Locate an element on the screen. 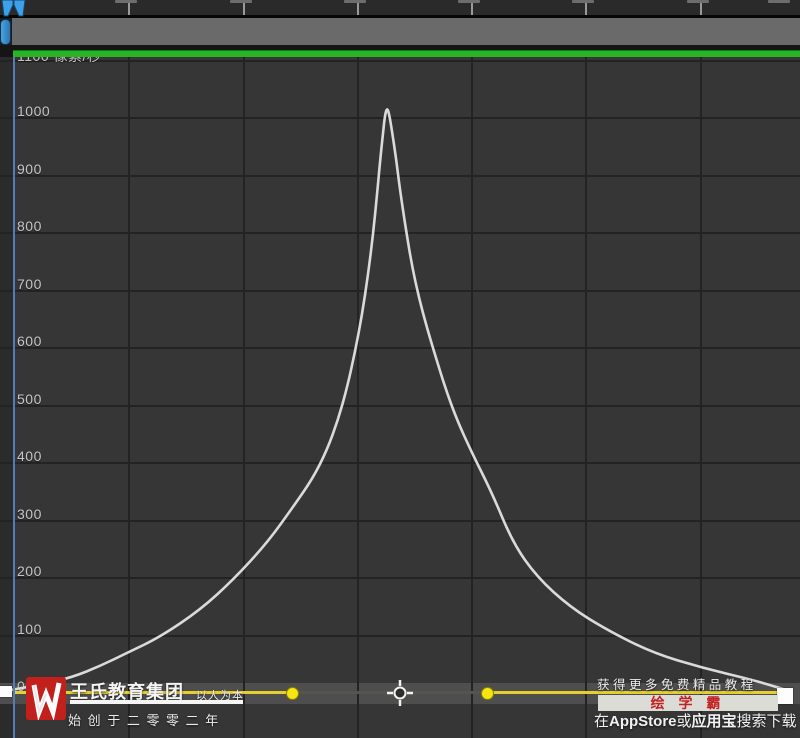 The height and width of the screenshot is (738, 800). appstore-name: AppStore is located at coordinates (643, 721).